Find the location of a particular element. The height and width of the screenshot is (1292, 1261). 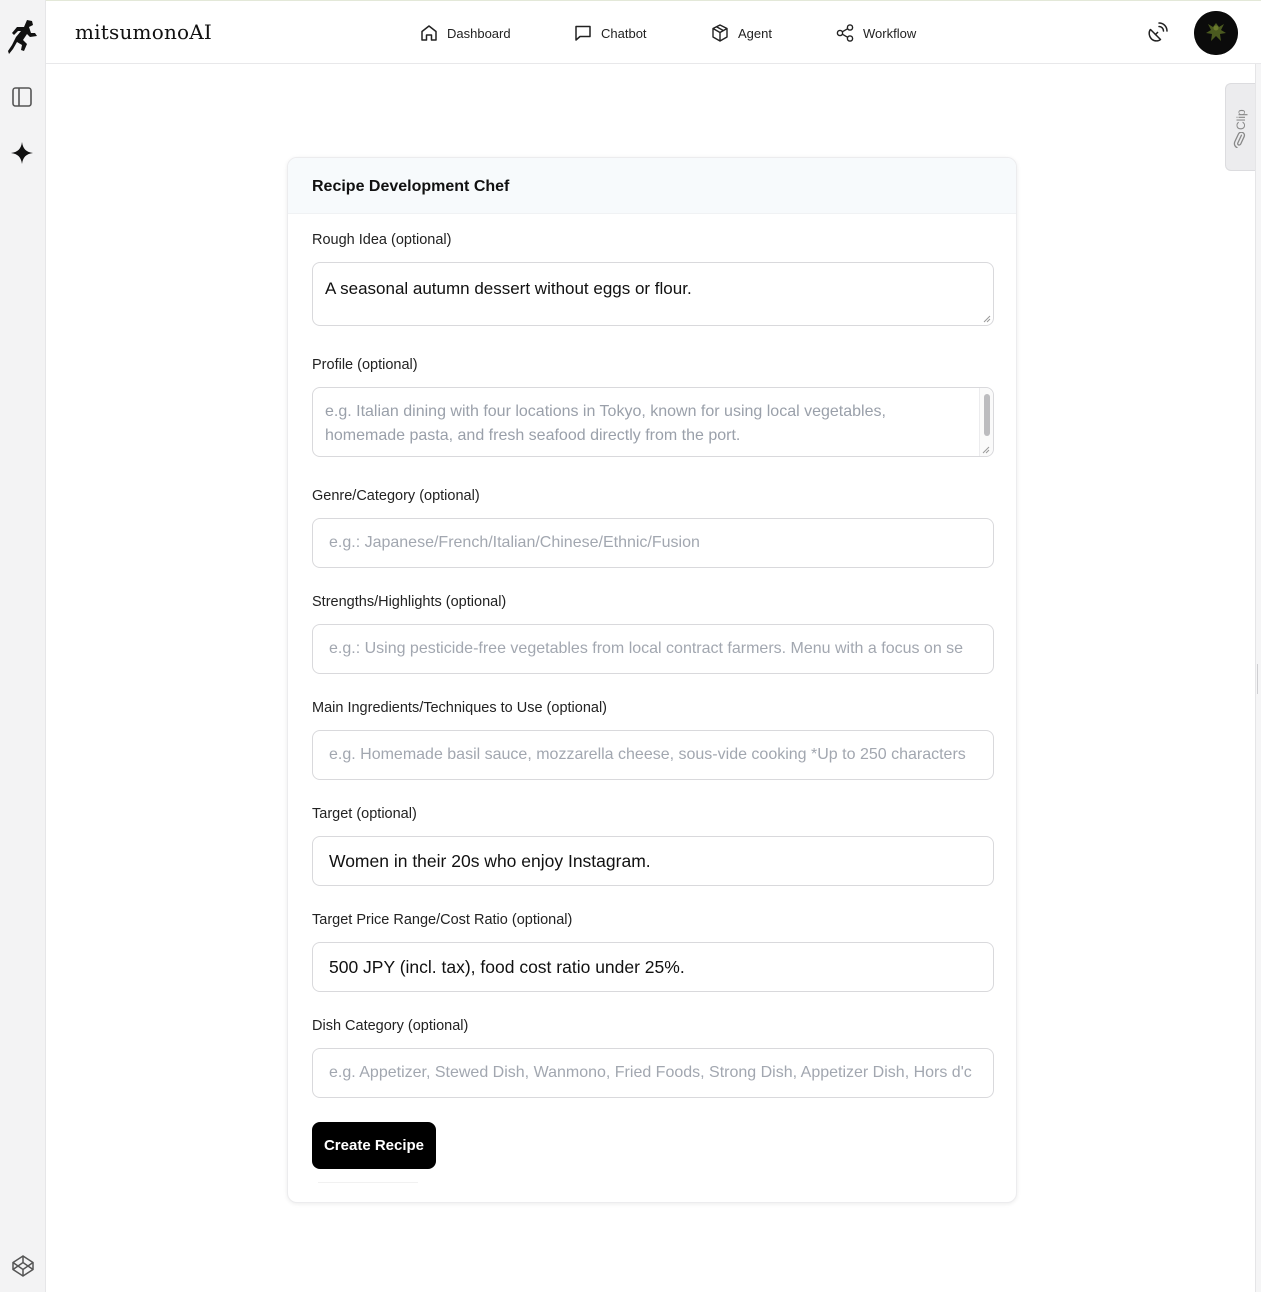

rough-idea-label: Rough Idea (optional) is located at coordinates (382, 240).